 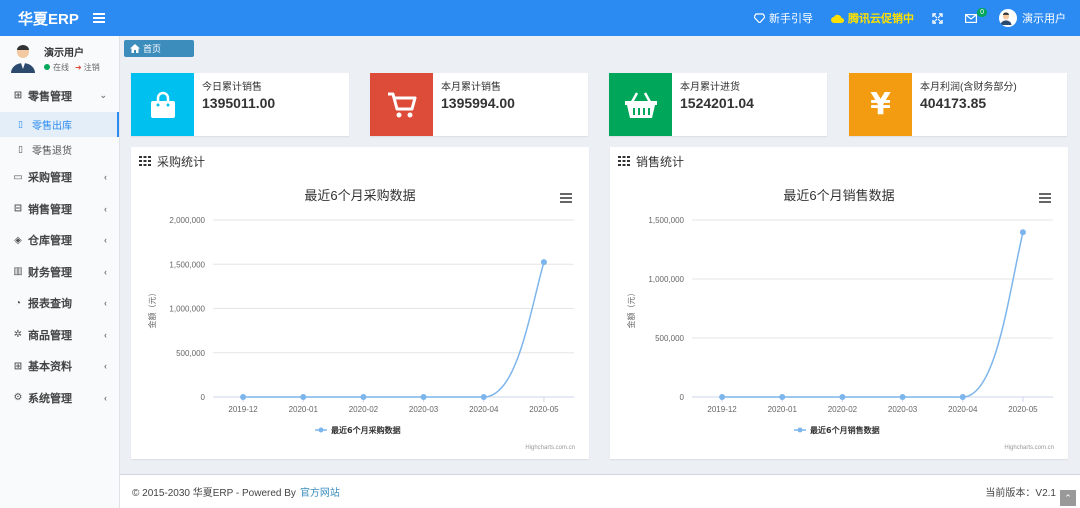 I want to click on sidebar-item-products: ✲ 商品管理 ‹, so click(x=59, y=335).